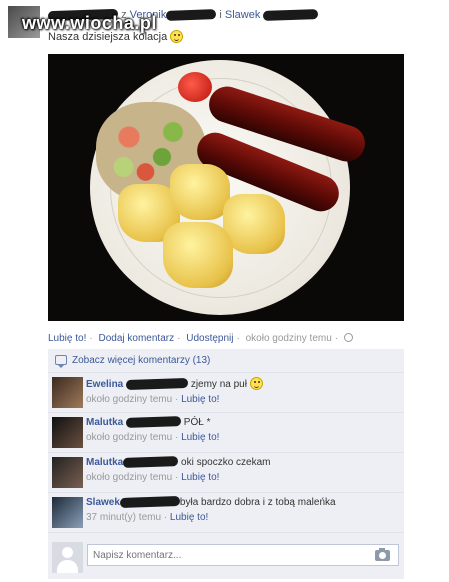  I want to click on comment-time: 37 minut(y) temu, so click(123, 517).